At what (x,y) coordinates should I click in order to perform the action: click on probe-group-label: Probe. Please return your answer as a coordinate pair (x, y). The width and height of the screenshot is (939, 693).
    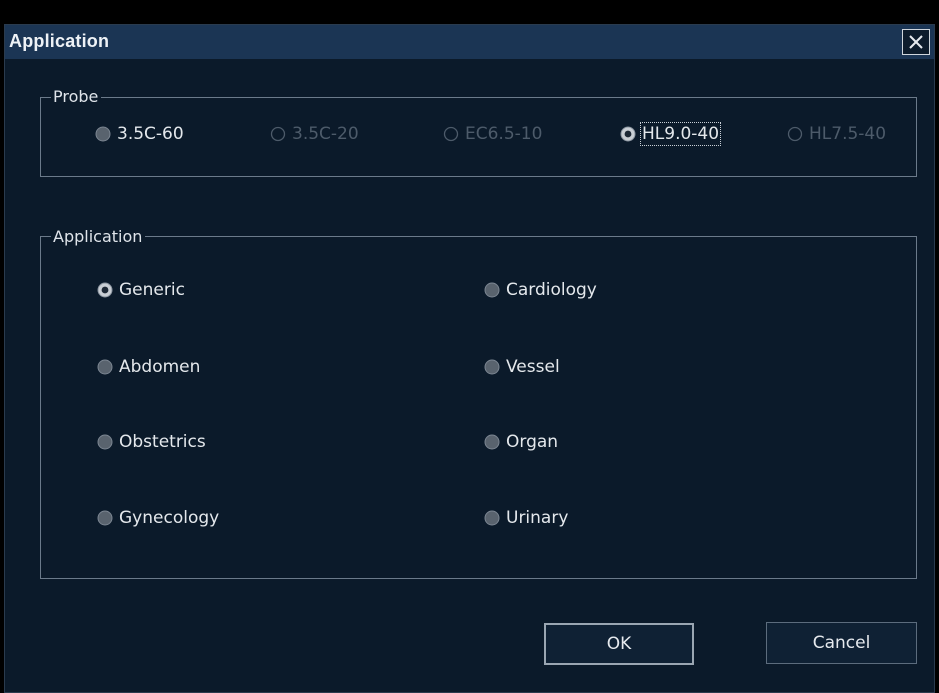
    Looking at the image, I should click on (76, 97).